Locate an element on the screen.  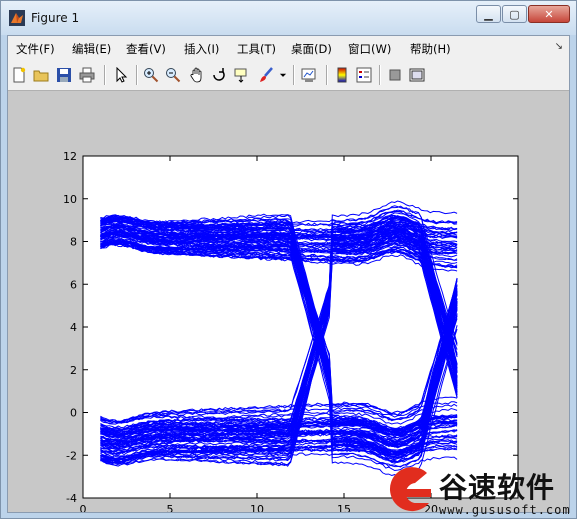
menu-file: 文件(F) is located at coordinates (35, 49).